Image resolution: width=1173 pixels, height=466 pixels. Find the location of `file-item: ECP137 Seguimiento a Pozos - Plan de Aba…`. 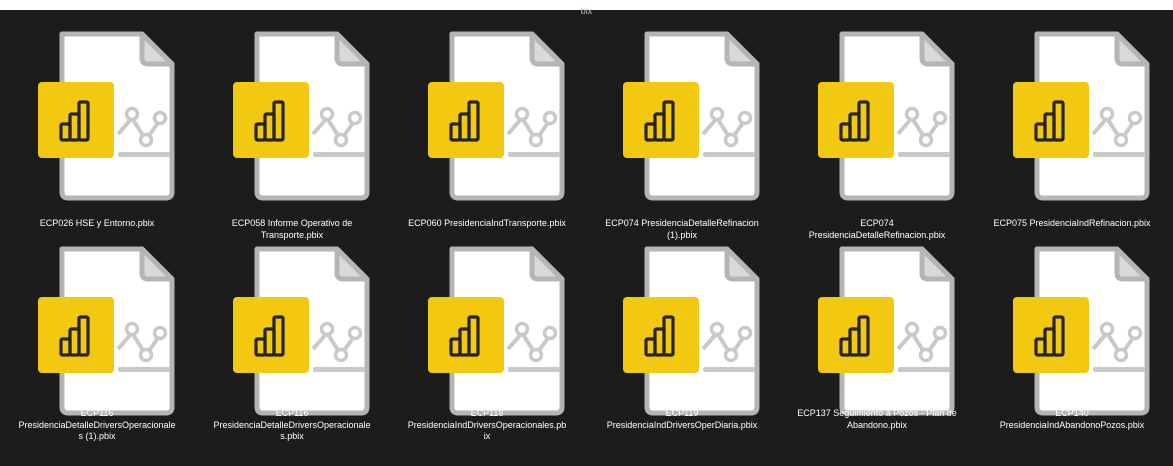

file-item: ECP137 Seguimiento a Pozos - Plan de Aba… is located at coordinates (877, 349).